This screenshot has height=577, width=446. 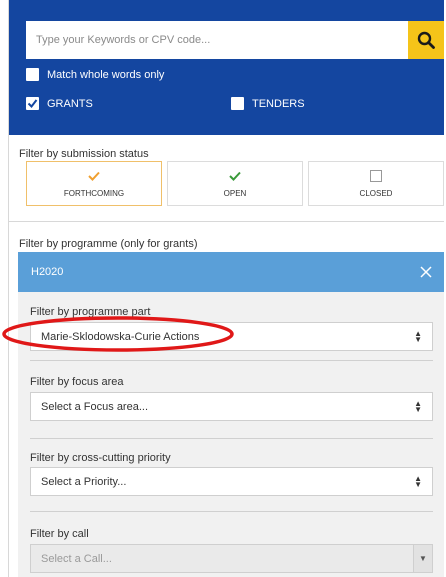 I want to click on match-whole-words-checkbox, so click(x=32, y=74).